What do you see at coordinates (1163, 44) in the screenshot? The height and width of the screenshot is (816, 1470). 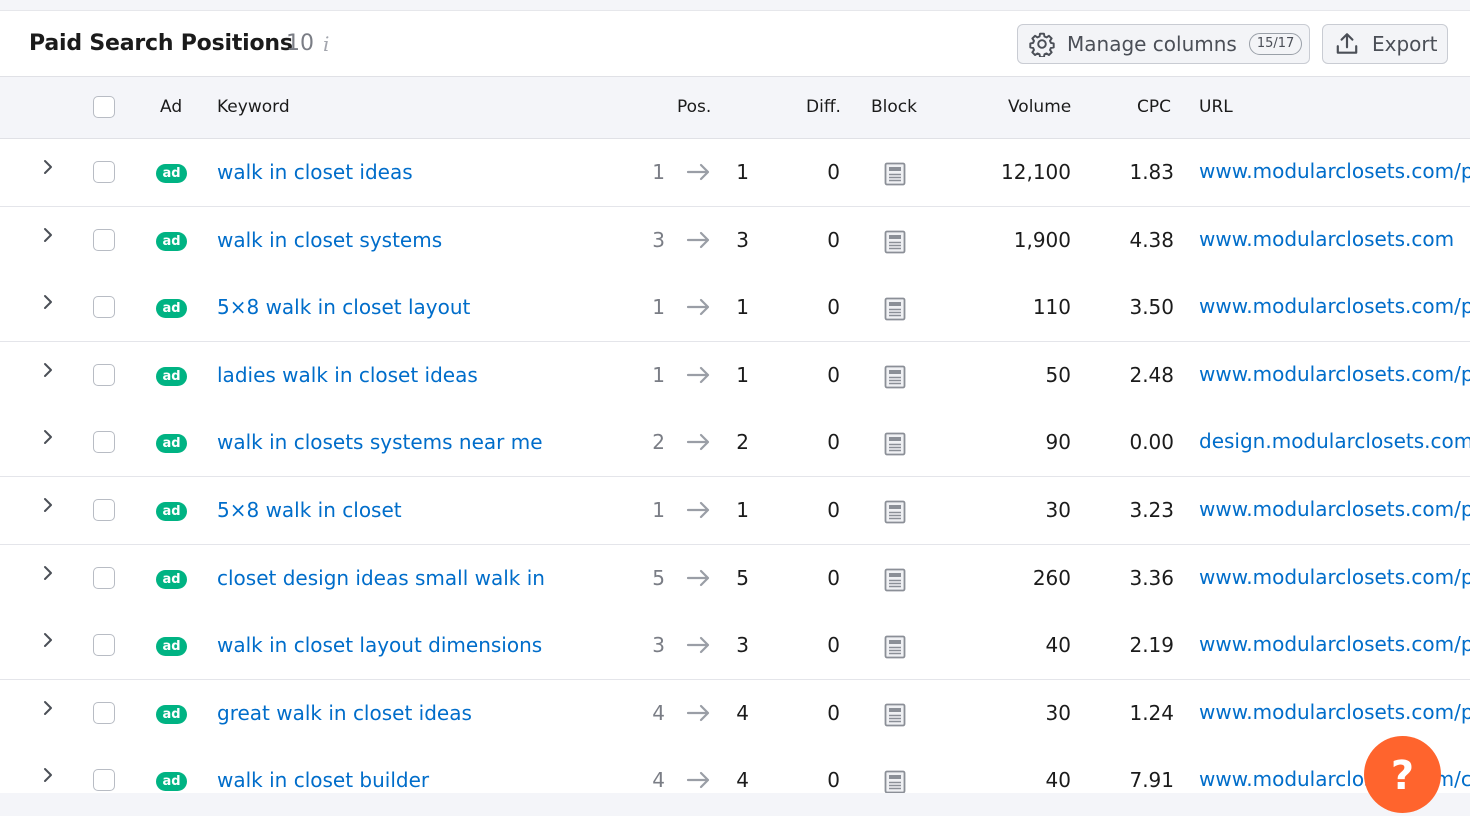 I see `manage-columns-button: Manage columns 15/17` at bounding box center [1163, 44].